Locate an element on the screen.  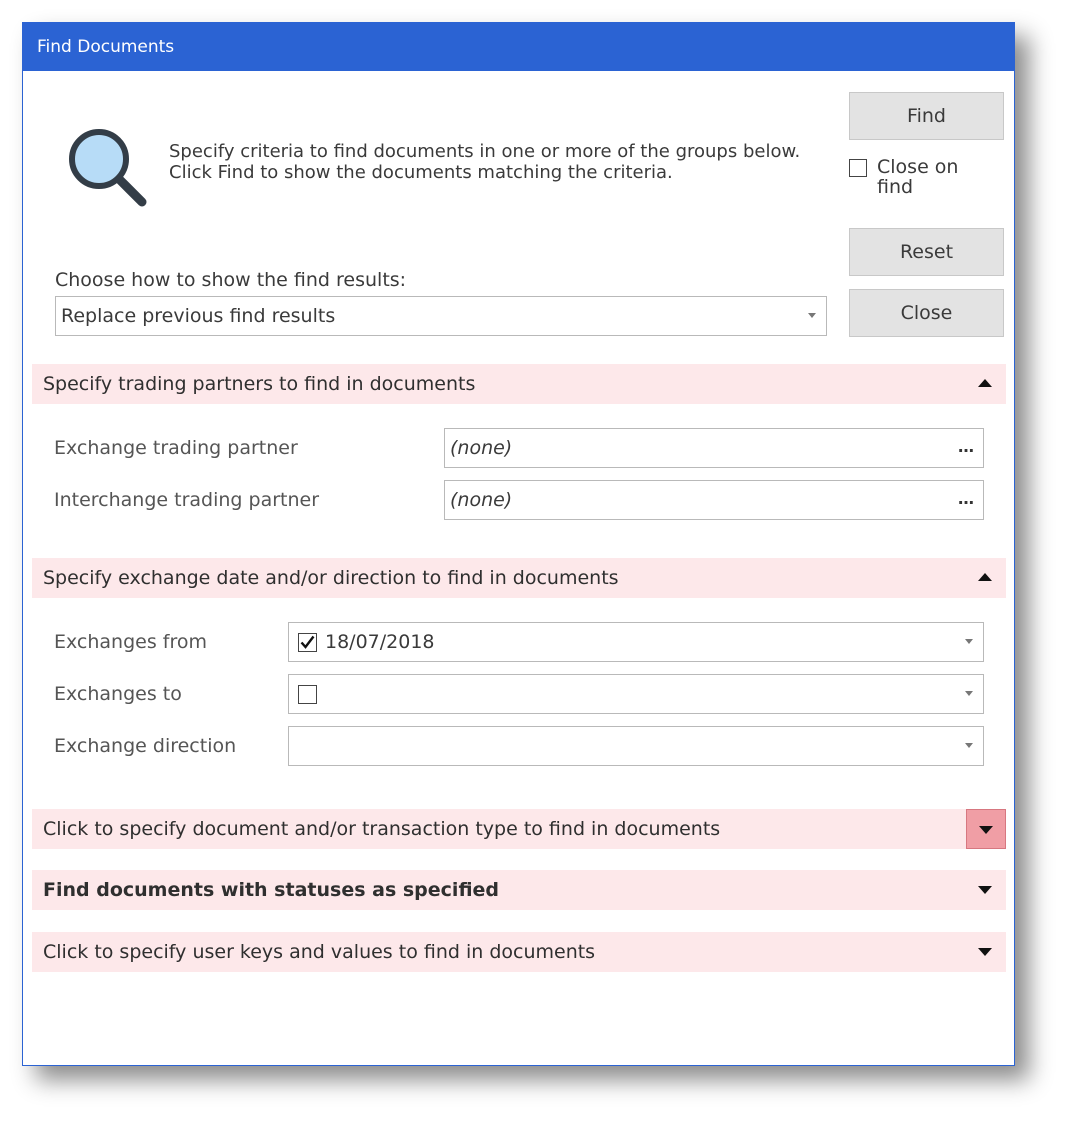
magnifier-icon is located at coordinates (108, 168).